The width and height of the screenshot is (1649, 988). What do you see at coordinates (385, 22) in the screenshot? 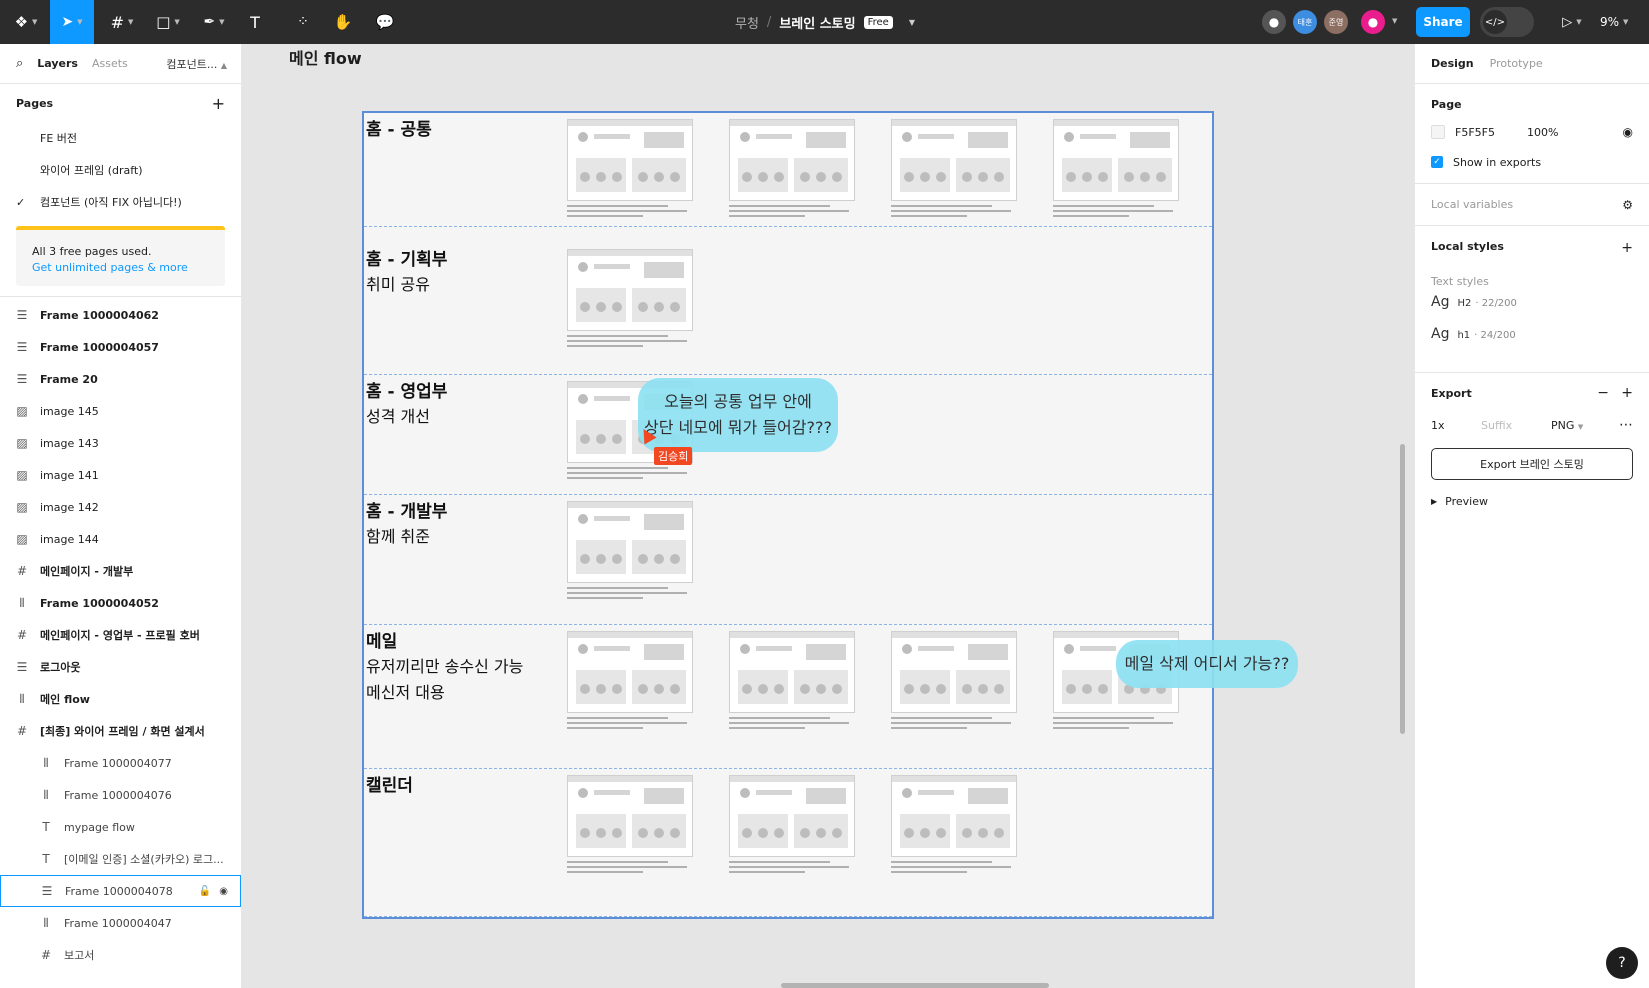
I see `comment-tool-button: 💬` at bounding box center [385, 22].